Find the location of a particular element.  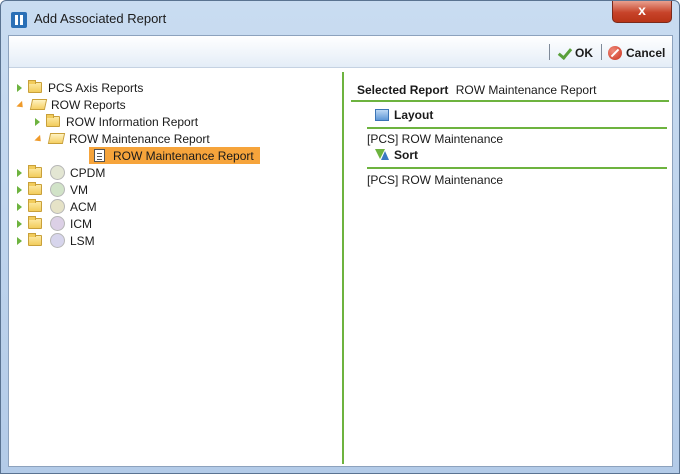

selected-report: Selected Report ROW Maintenance Report is located at coordinates (476, 90).